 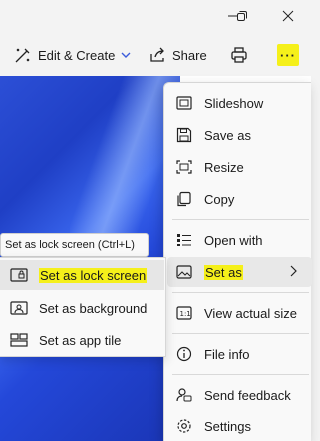 What do you see at coordinates (184, 103) in the screenshot?
I see `slideshow-icon` at bounding box center [184, 103].